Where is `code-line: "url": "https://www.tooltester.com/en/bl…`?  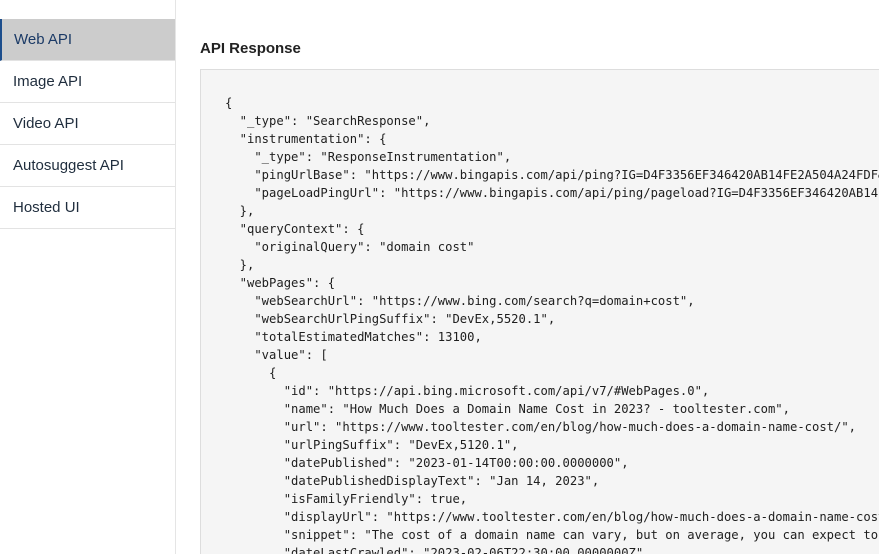 code-line: "url": "https://www.tooltester.com/en/bl… is located at coordinates (541, 427).